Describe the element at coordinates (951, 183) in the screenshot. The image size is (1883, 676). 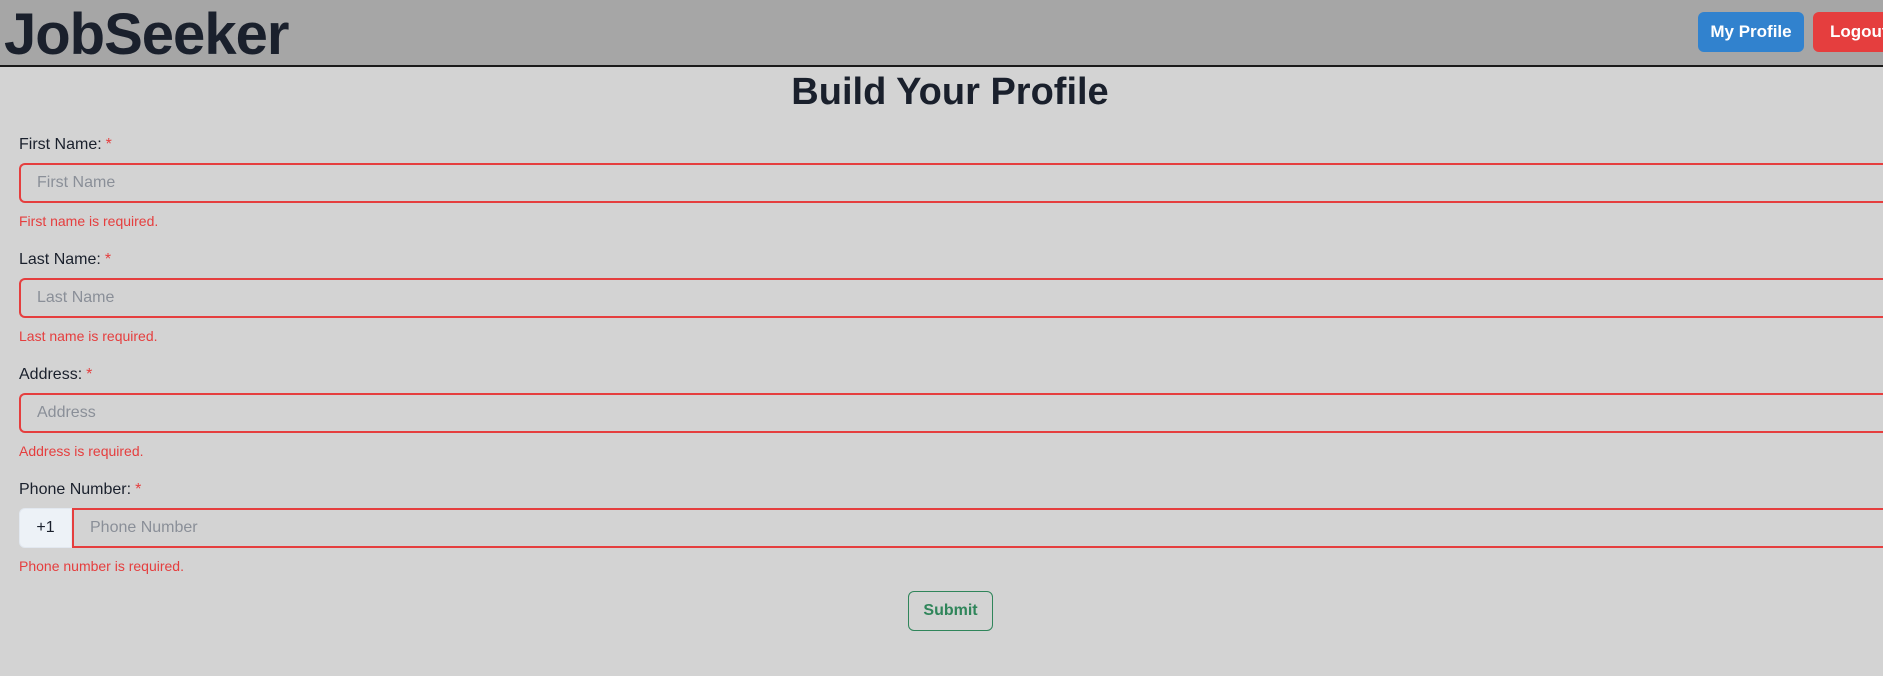
I see `first-name-input` at that location.